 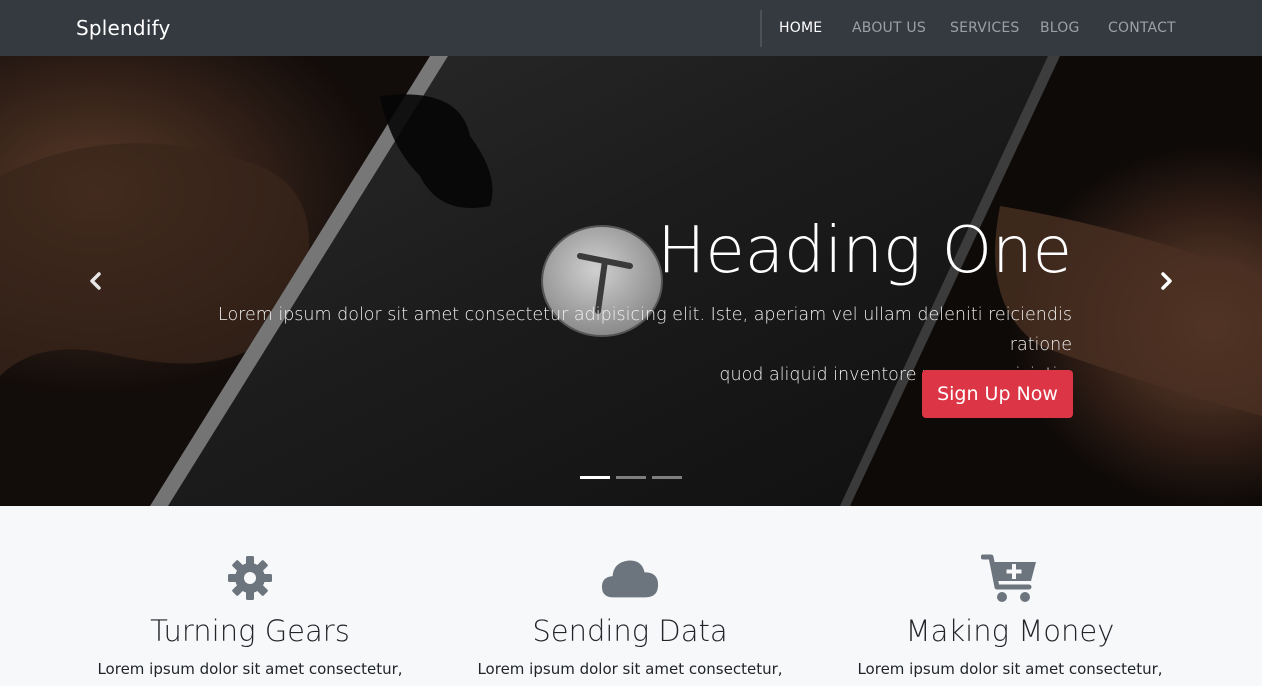 I want to click on cart-plus-icon, so click(x=1010, y=578).